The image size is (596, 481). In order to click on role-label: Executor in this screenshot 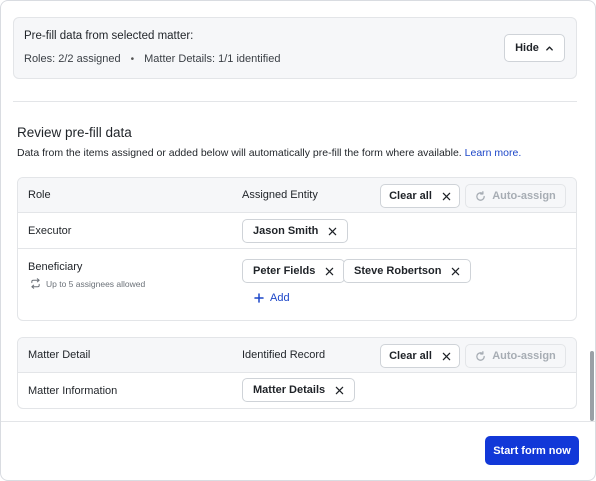, I will do `click(50, 231)`.